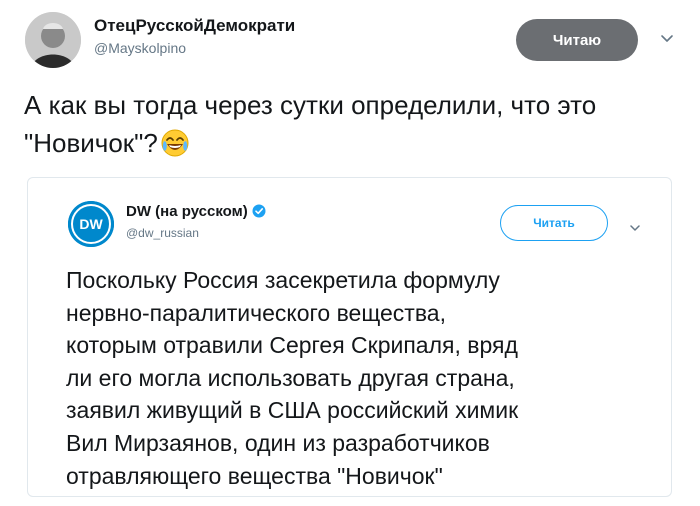 The height and width of the screenshot is (506, 700). I want to click on quoted-text-line: которым отравили Сергея Скрипаля, вряд, so click(292, 345).